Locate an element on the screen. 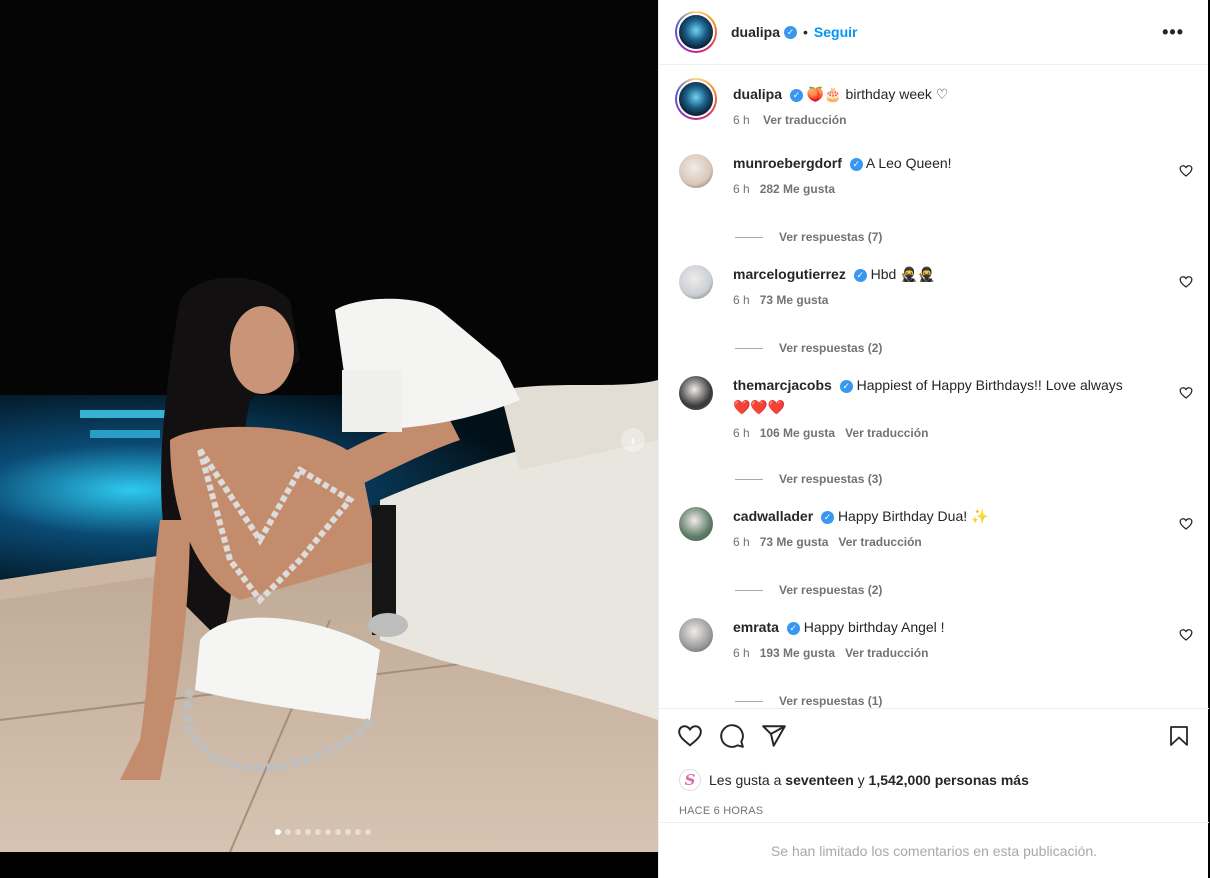  caption-translate-link: Ver traducción is located at coordinates (804, 120).